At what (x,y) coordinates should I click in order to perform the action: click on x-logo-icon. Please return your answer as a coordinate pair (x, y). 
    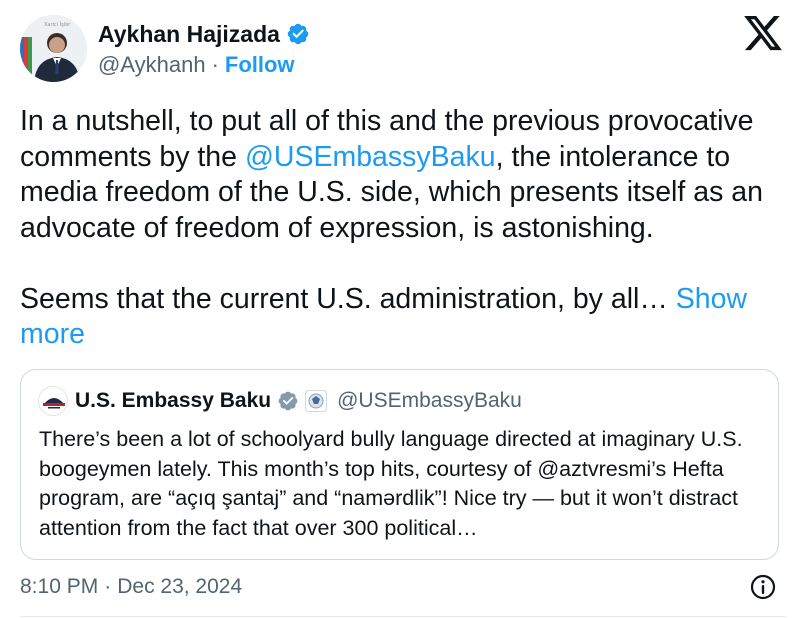
    Looking at the image, I should click on (763, 33).